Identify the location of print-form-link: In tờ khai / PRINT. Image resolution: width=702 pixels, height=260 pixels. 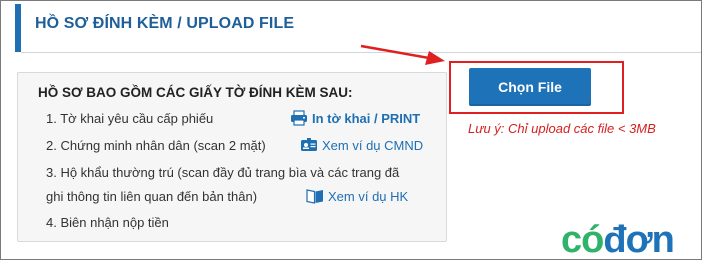
(355, 118).